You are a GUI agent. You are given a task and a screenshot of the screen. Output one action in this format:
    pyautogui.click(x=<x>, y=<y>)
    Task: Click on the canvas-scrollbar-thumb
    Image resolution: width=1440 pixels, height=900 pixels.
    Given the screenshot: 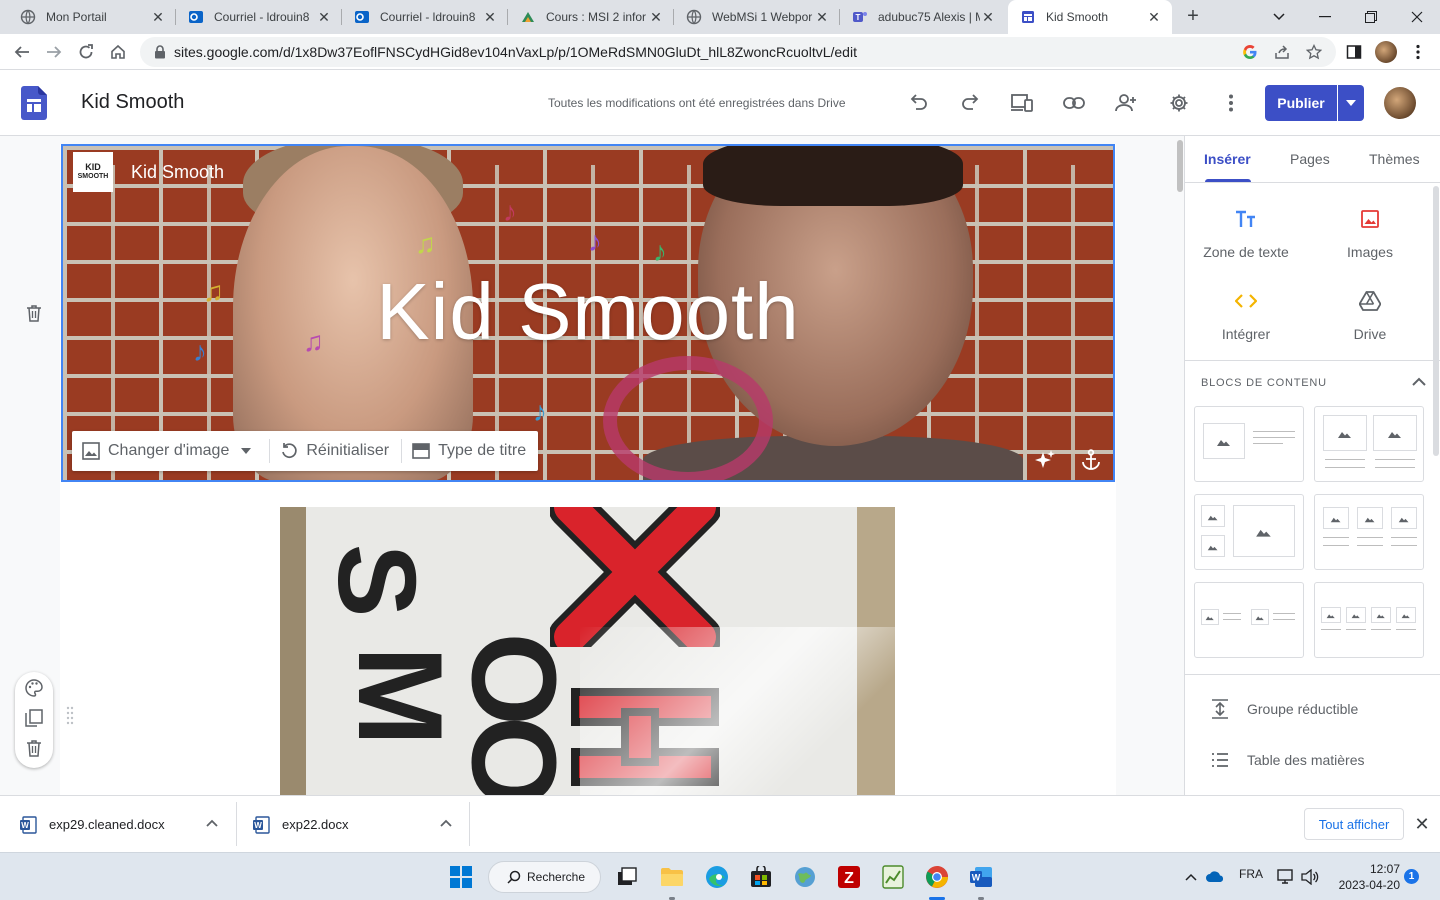 What is the action you would take?
    pyautogui.click(x=1180, y=166)
    